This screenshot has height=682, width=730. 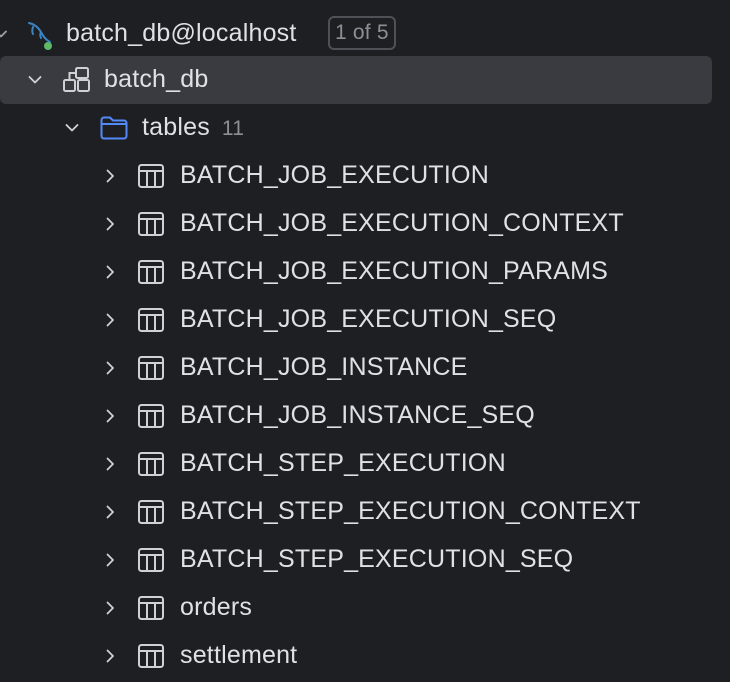 I want to click on mysql-dolphin-icon, so click(x=40, y=35).